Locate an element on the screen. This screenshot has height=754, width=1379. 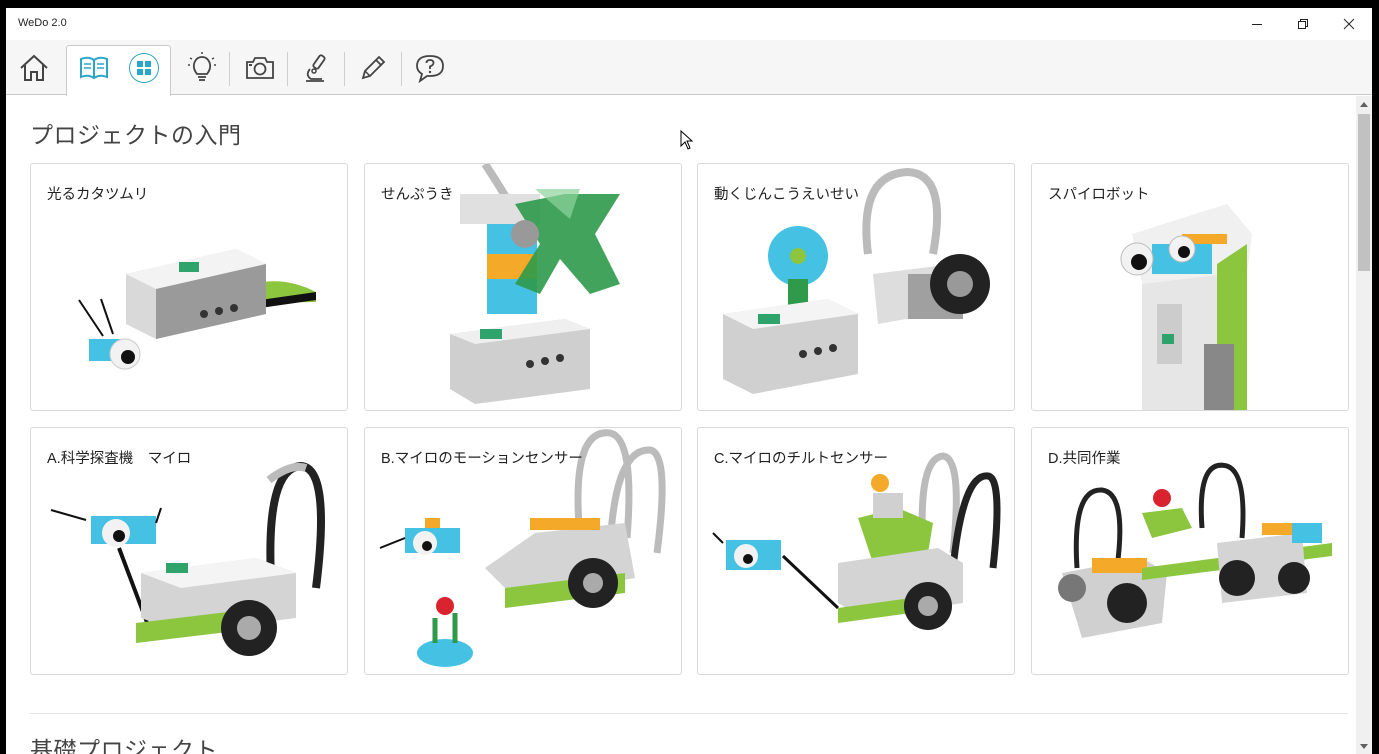
project-card-moving-satellite: 動くじんこうえいせい is located at coordinates (856, 287).